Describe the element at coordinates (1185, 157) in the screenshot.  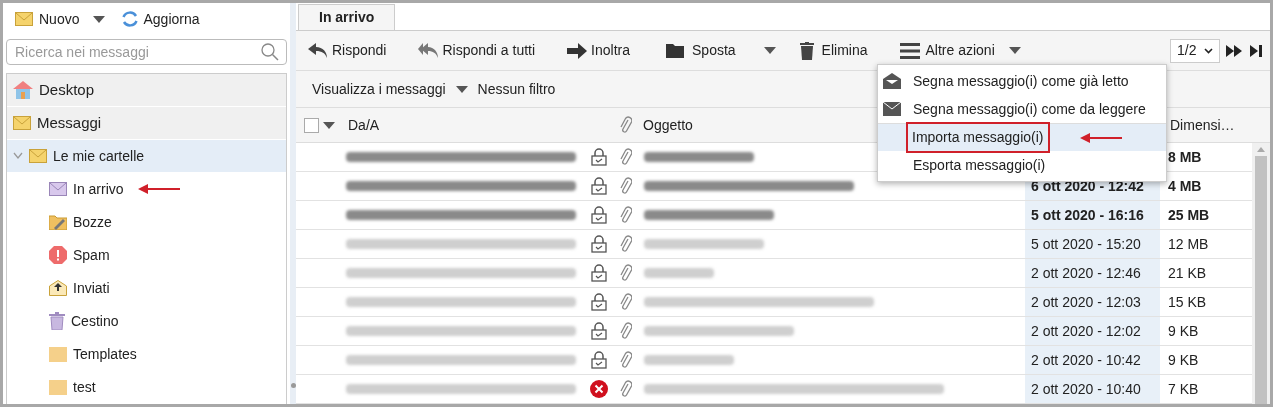
I see `table-cell-text: 8 MB` at that location.